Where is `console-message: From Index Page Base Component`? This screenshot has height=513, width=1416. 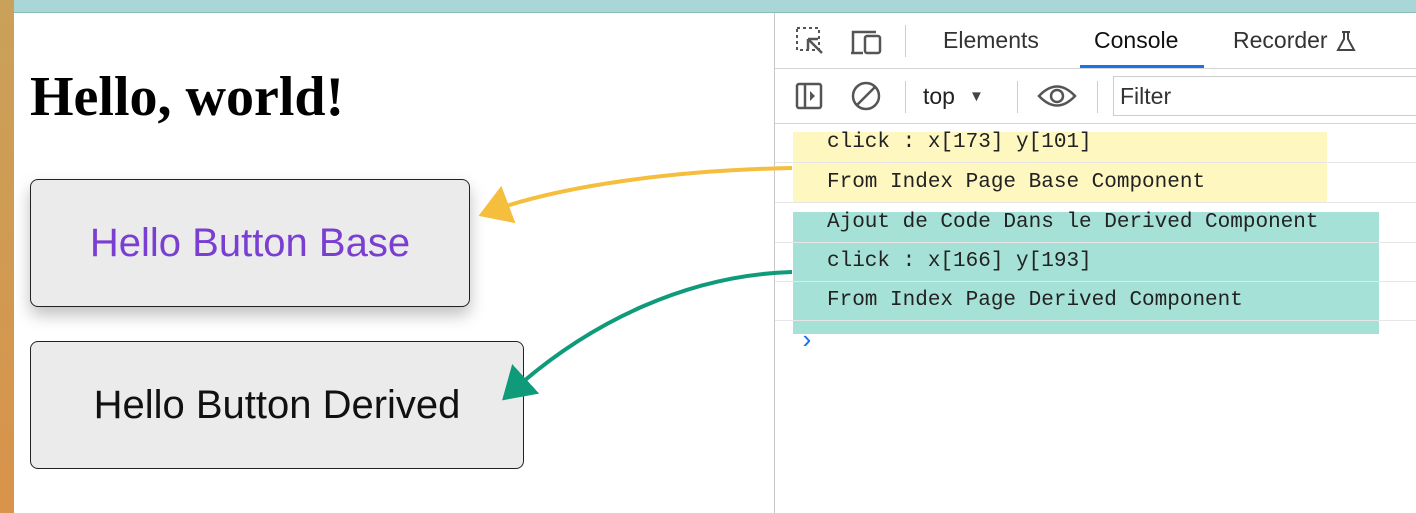 console-message: From Index Page Base Component is located at coordinates (1095, 183).